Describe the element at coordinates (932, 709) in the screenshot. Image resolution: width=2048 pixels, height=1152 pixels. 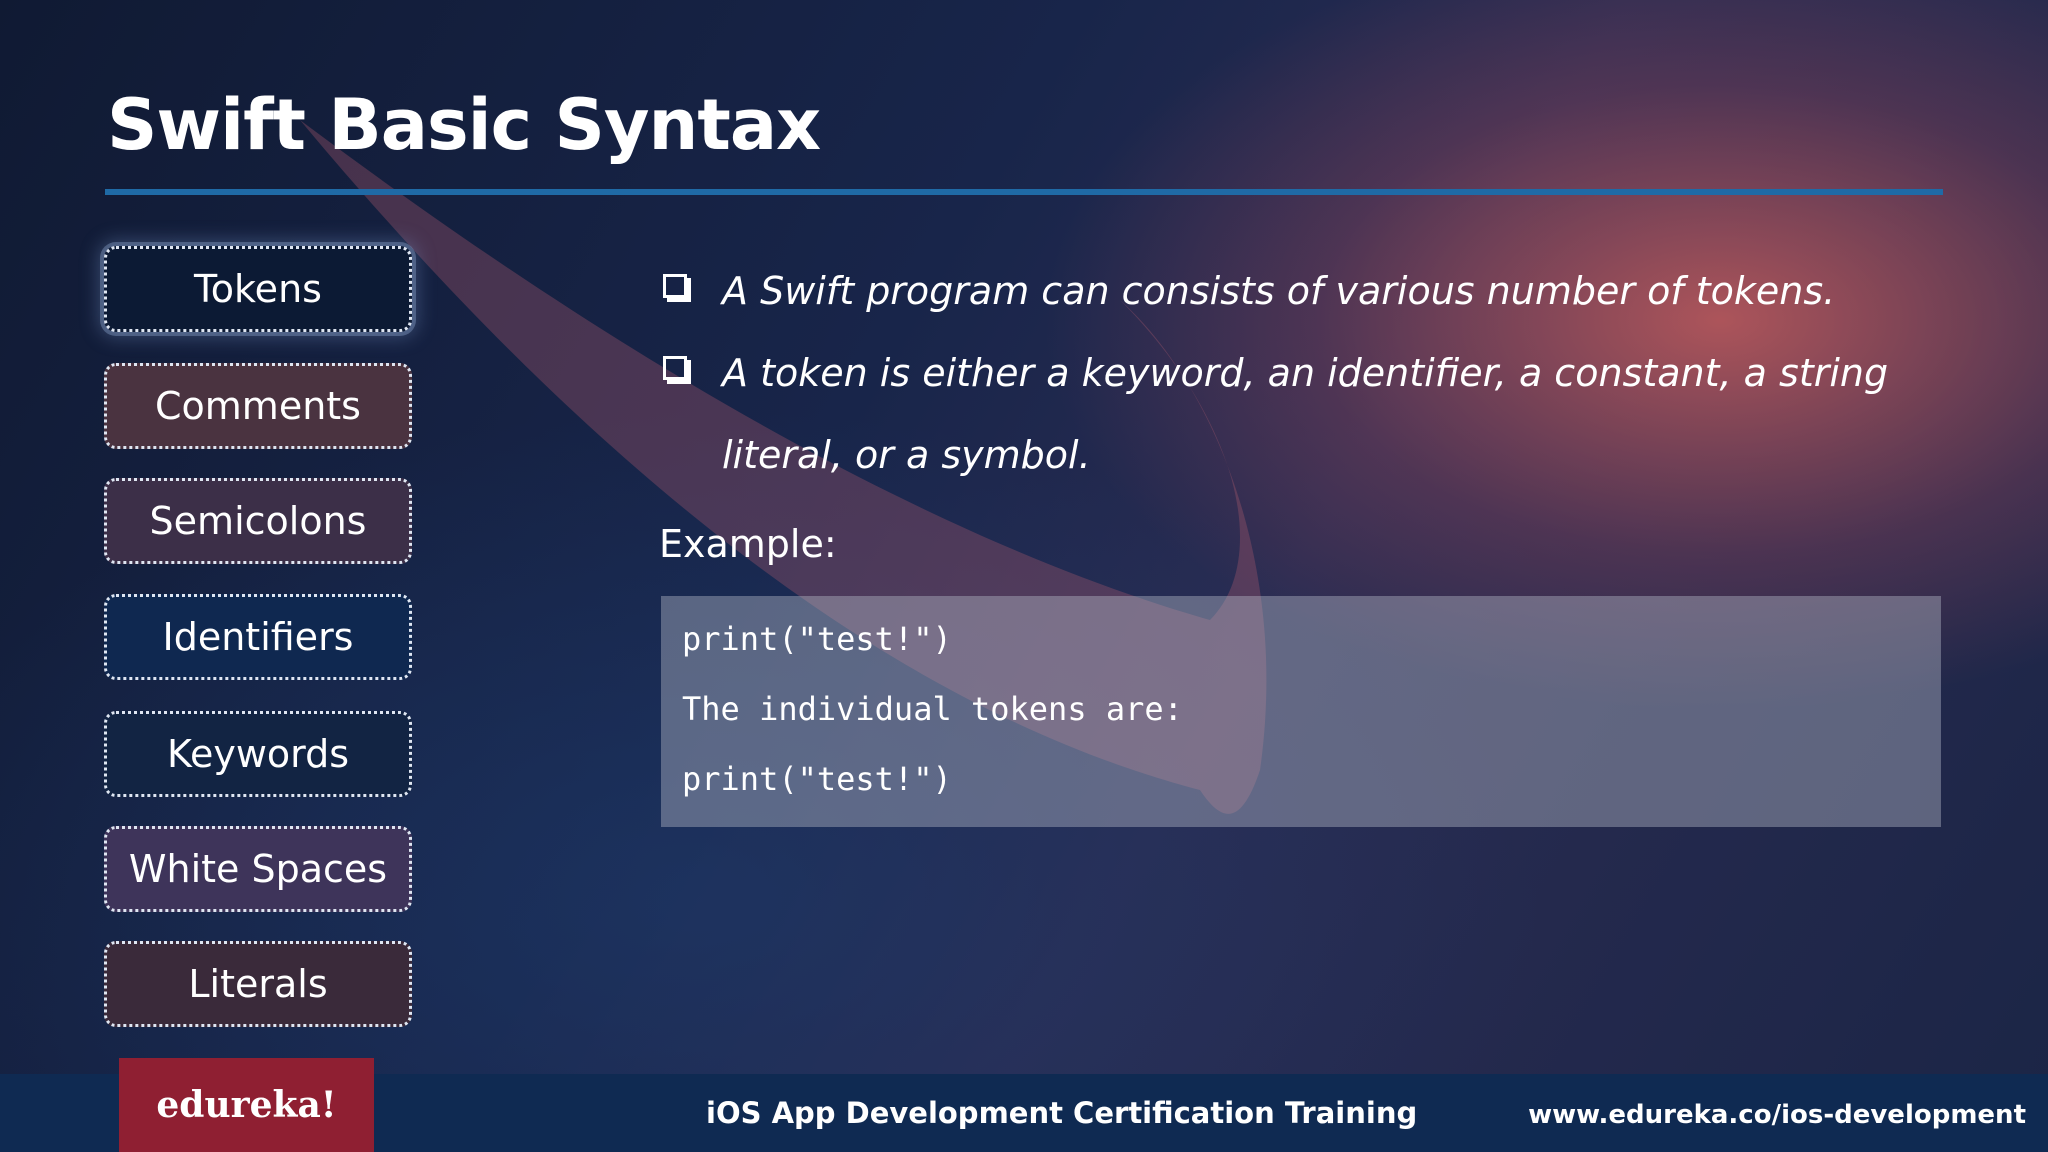
I see `code-line: The individual tokens are:` at that location.